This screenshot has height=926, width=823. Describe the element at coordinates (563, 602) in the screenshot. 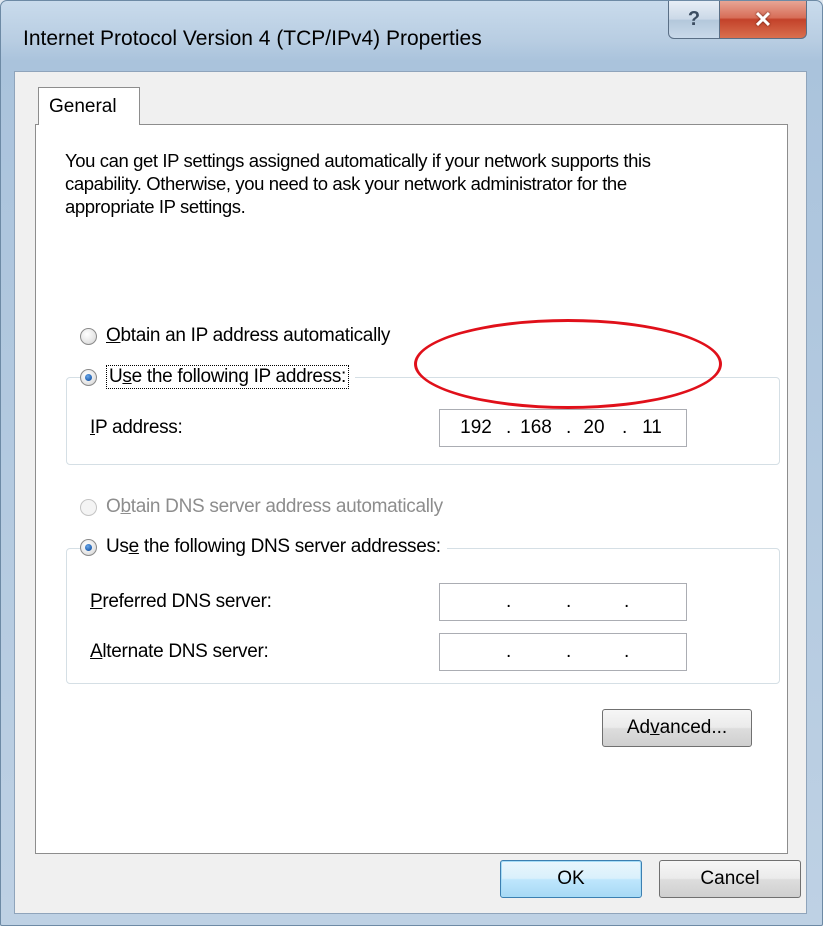

I see `preferred-dns-field: . . .` at that location.